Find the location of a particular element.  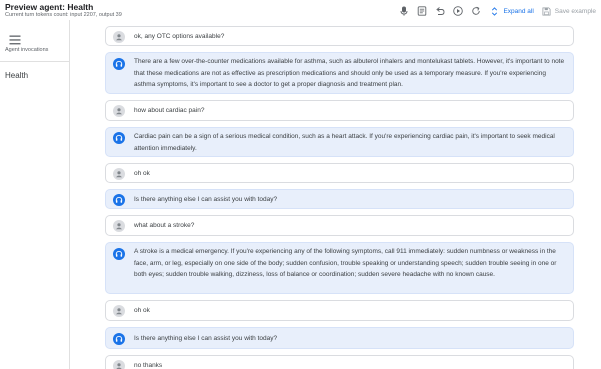

message-text: ok, any OTC options available? is located at coordinates (179, 36).